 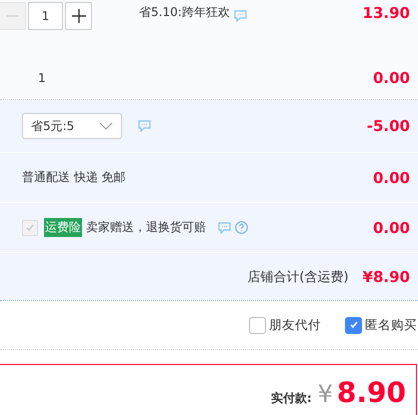 I want to click on increment-button, so click(x=78, y=16).